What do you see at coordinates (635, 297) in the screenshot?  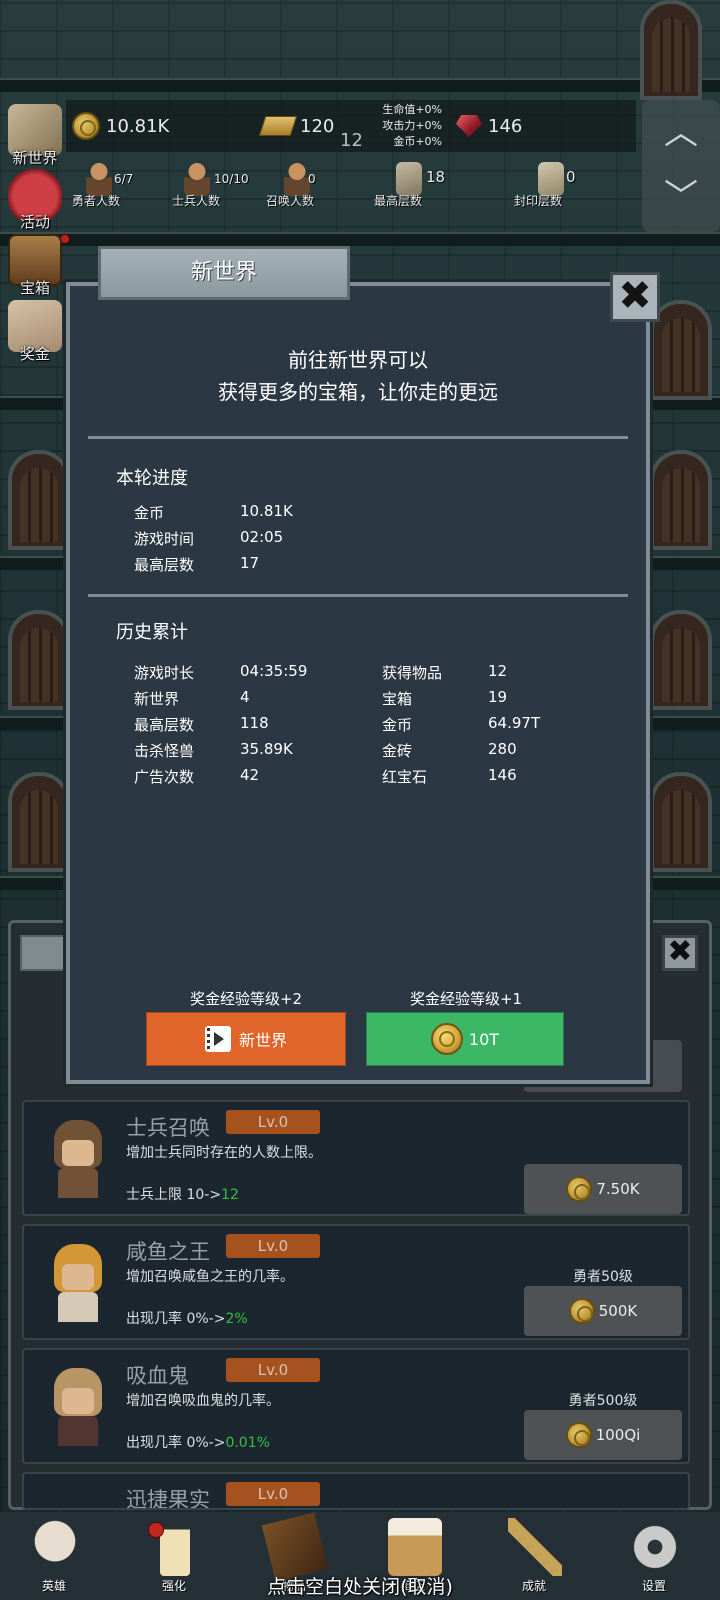 I see `dialog-close-button: ✖` at bounding box center [635, 297].